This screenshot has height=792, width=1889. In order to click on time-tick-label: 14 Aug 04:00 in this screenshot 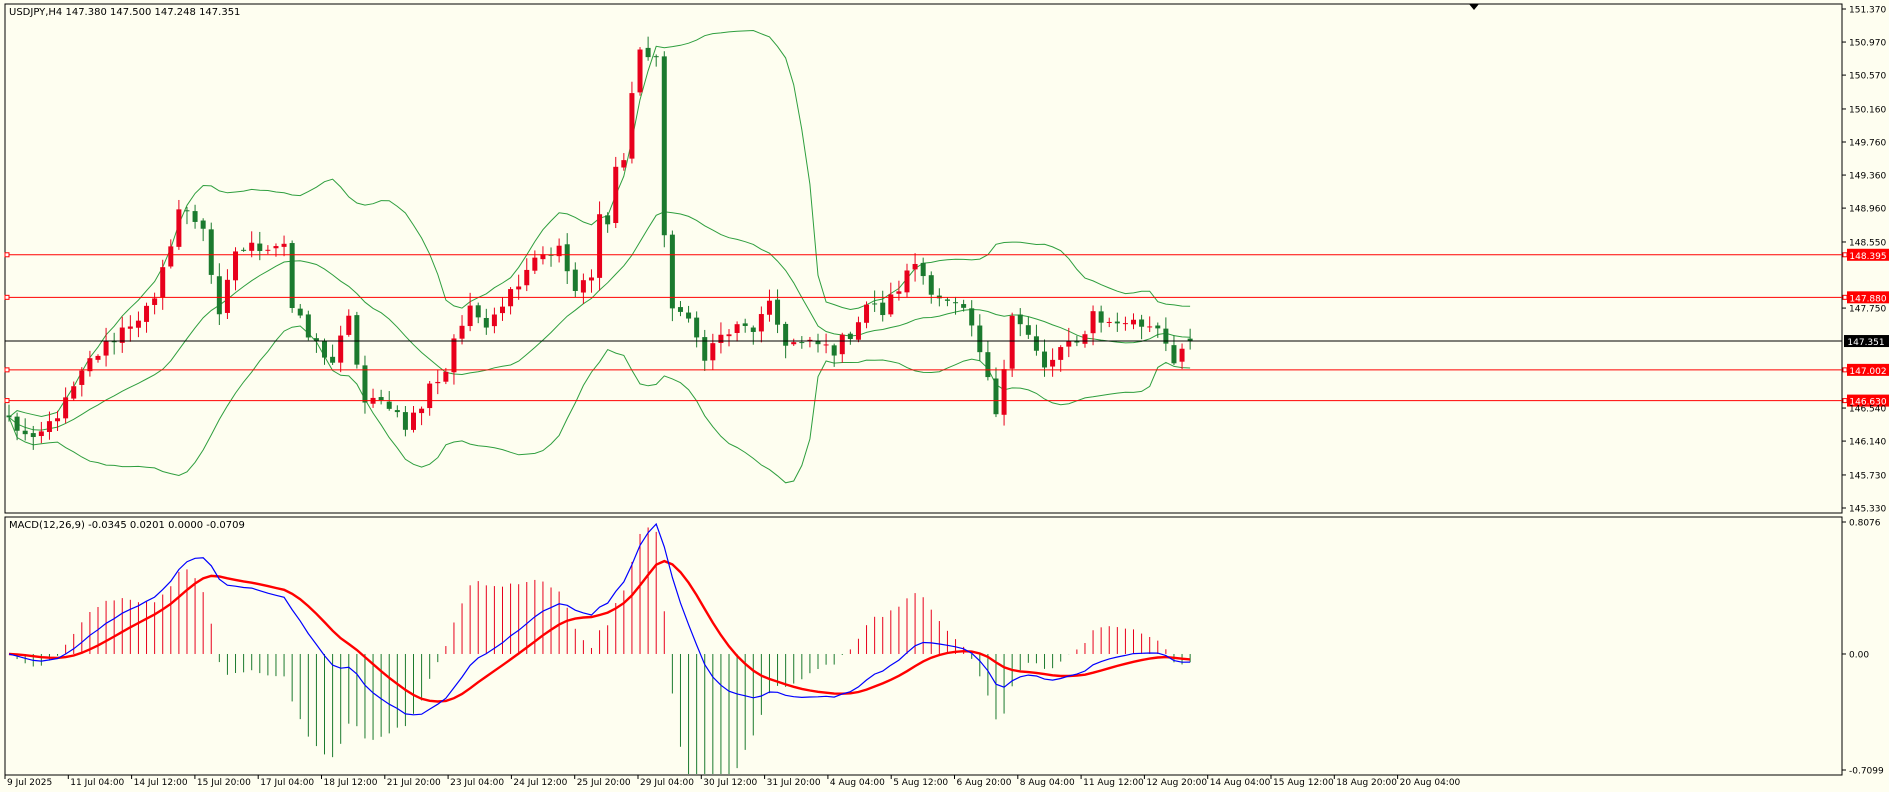, I will do `click(1240, 783)`.